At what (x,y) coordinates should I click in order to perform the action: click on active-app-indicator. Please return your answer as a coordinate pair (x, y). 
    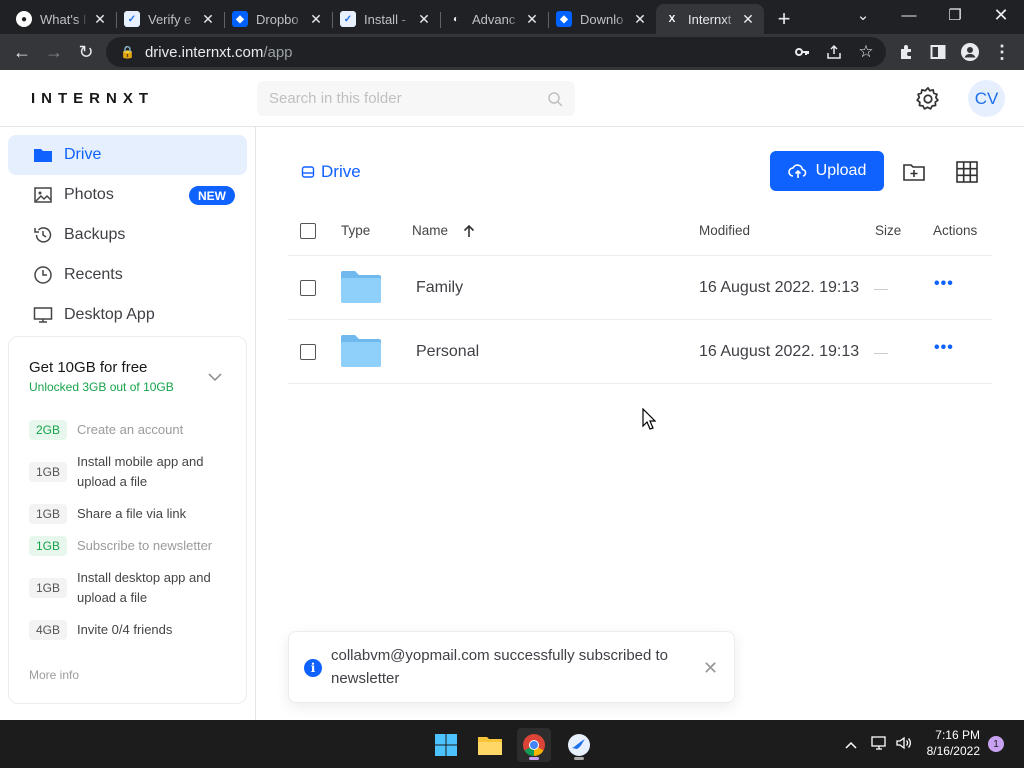
    Looking at the image, I should click on (534, 758).